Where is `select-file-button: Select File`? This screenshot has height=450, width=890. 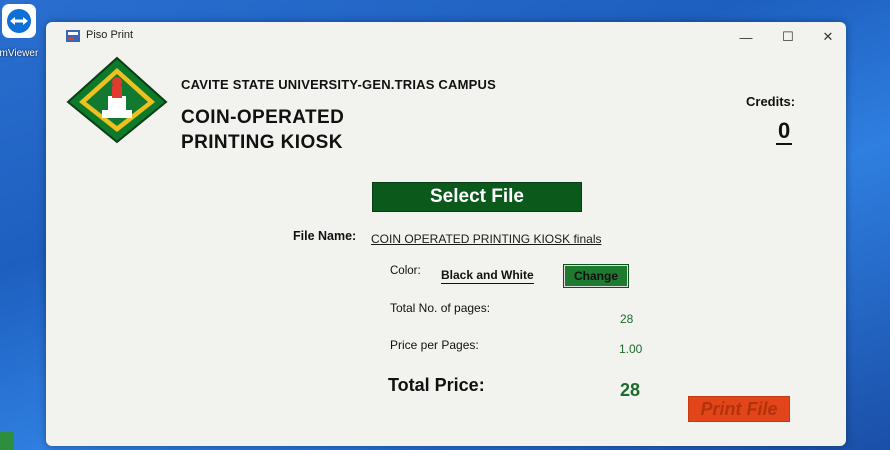
select-file-button: Select File is located at coordinates (477, 197).